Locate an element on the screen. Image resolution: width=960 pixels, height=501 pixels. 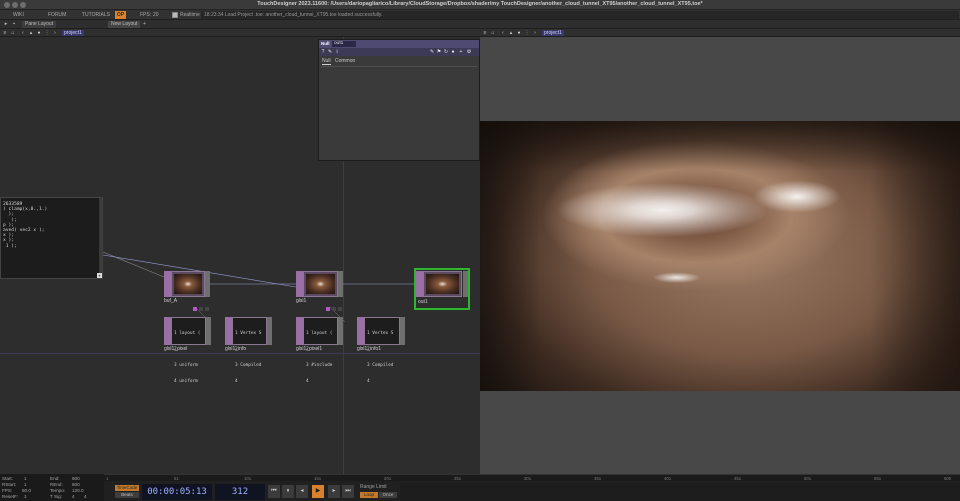
play-button: ▶ is located at coordinates (318, 491).